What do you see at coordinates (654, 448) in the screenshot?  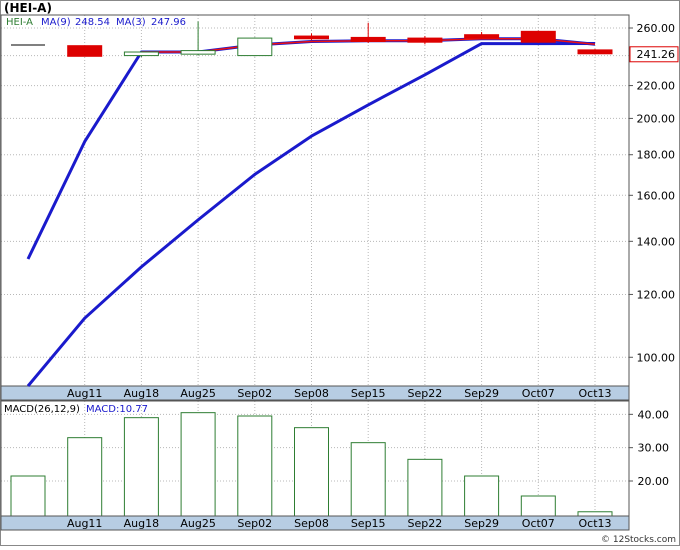 I see `macd-y-tick-label: 30.00` at bounding box center [654, 448].